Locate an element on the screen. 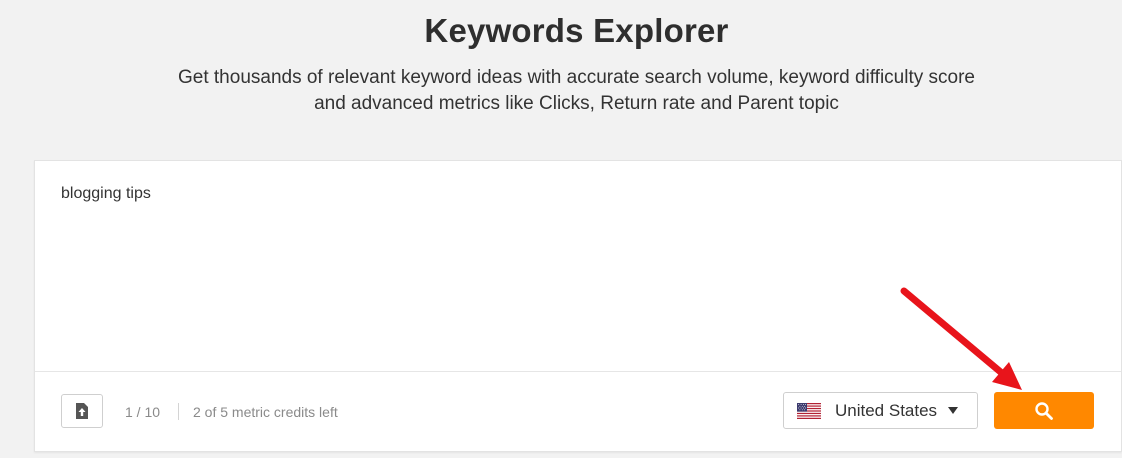  search-button is located at coordinates (1044, 410).